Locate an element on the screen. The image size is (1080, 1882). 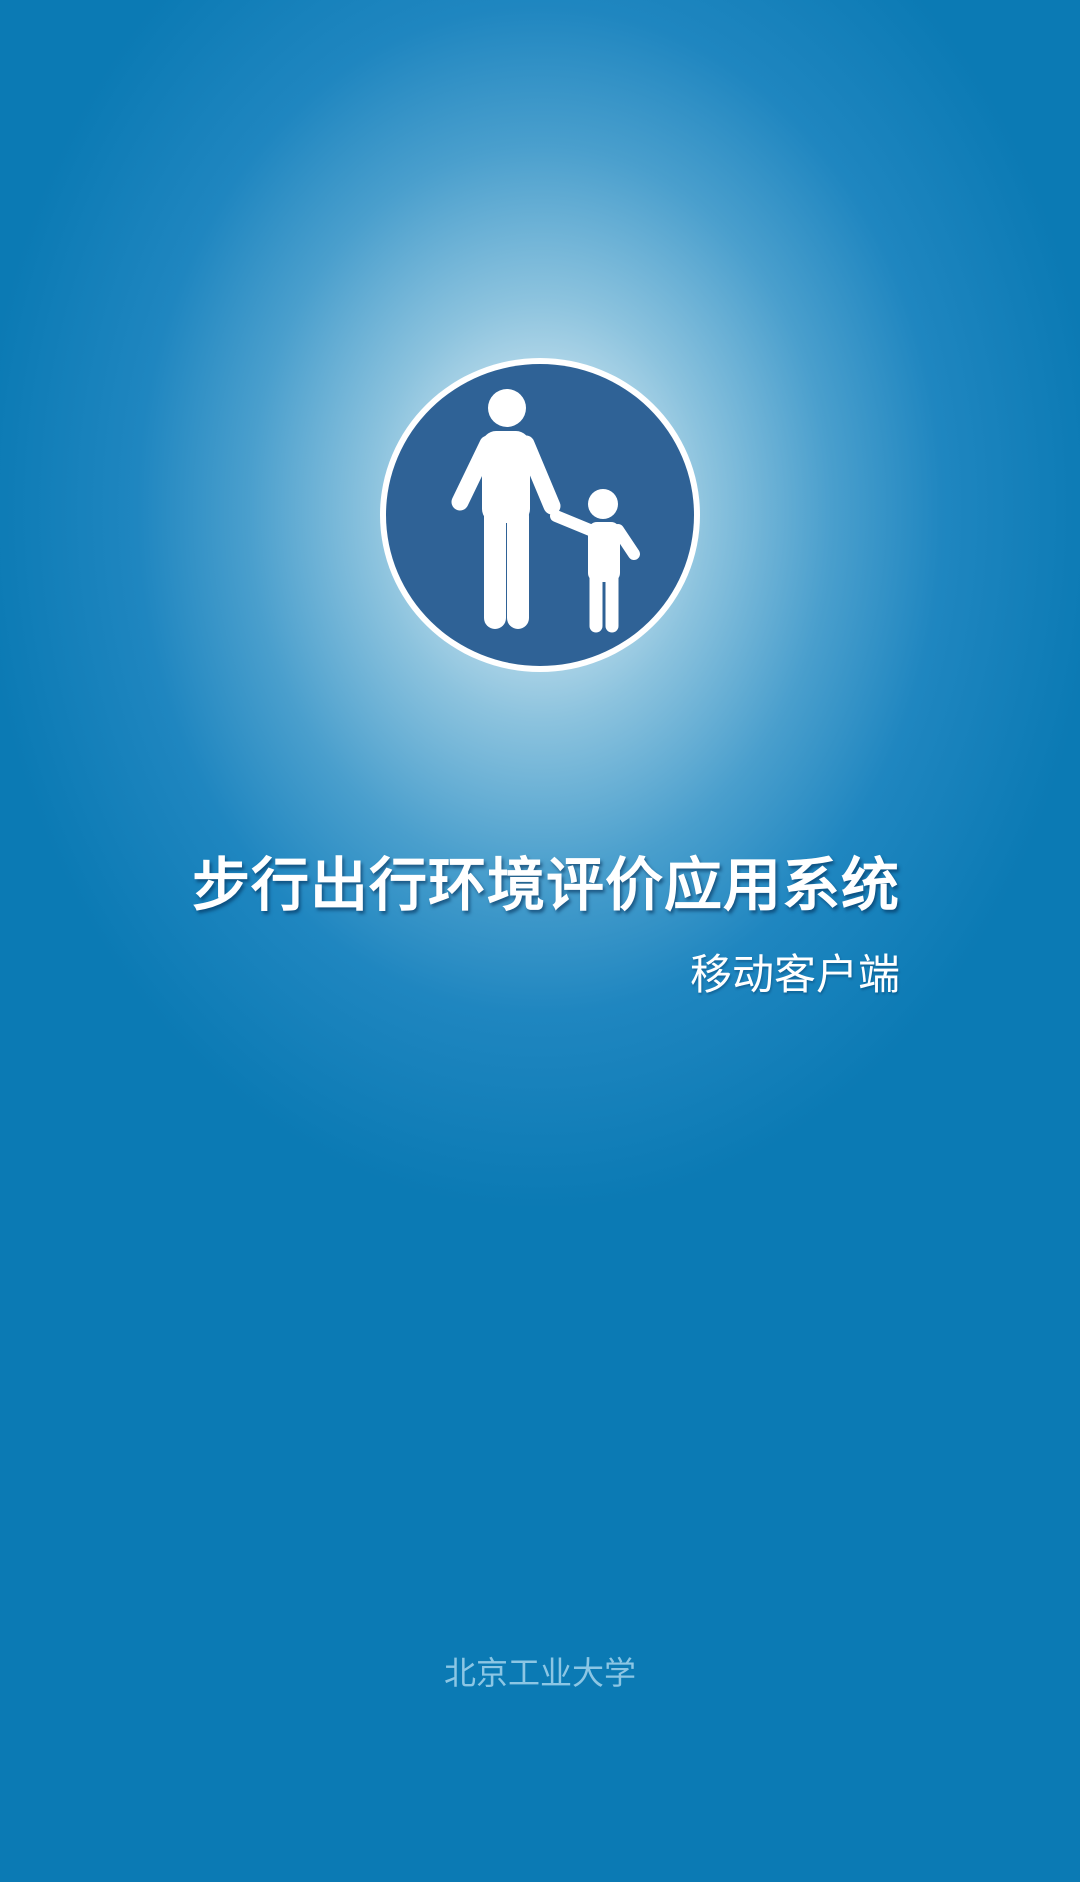
pedestrian-adult-child-icon is located at coordinates (540, 515).